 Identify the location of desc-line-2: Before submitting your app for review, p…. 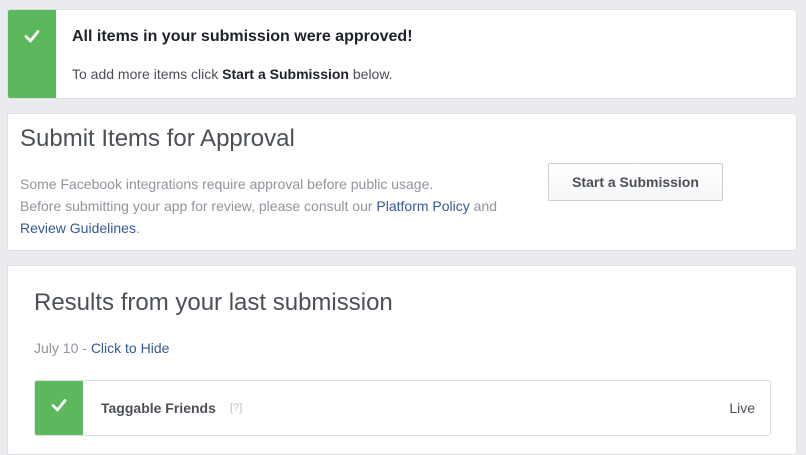
(198, 206).